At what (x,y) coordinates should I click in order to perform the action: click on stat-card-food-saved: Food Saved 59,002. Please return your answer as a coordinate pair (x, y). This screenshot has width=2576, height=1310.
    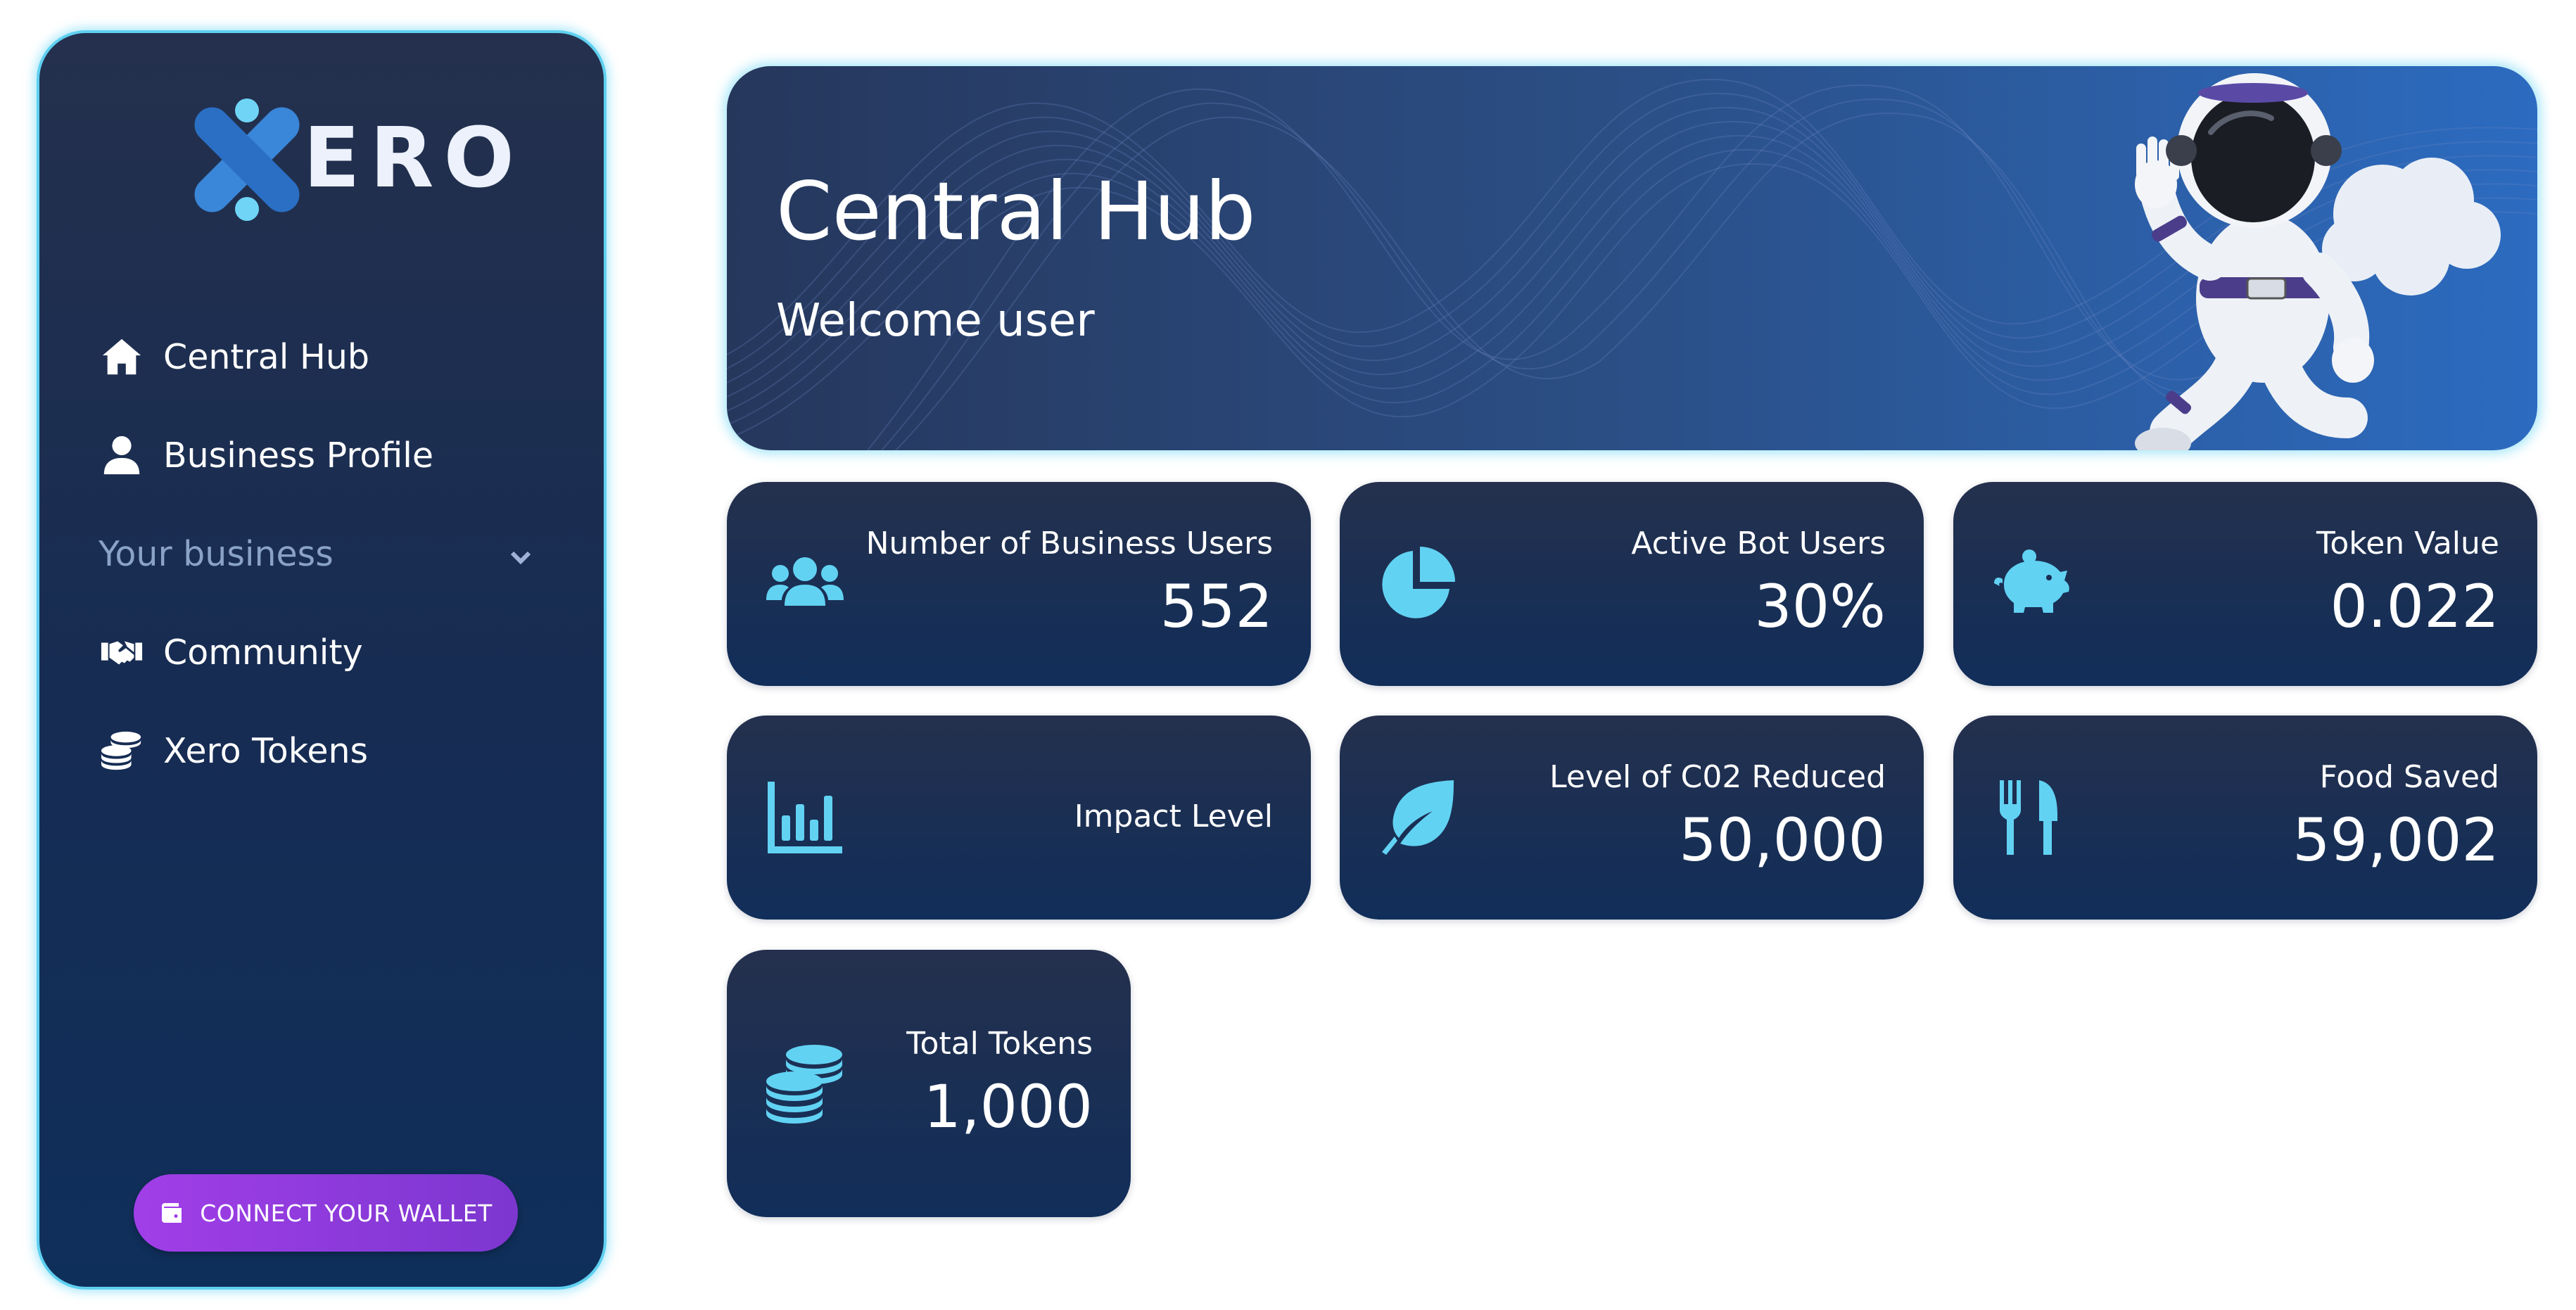
    Looking at the image, I should click on (2245, 818).